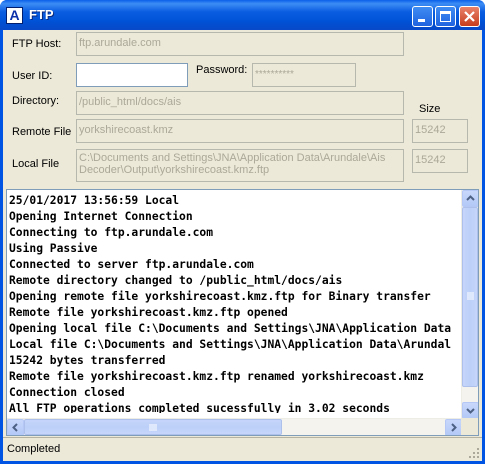 The height and width of the screenshot is (464, 485). I want to click on minimize-button, so click(422, 16).